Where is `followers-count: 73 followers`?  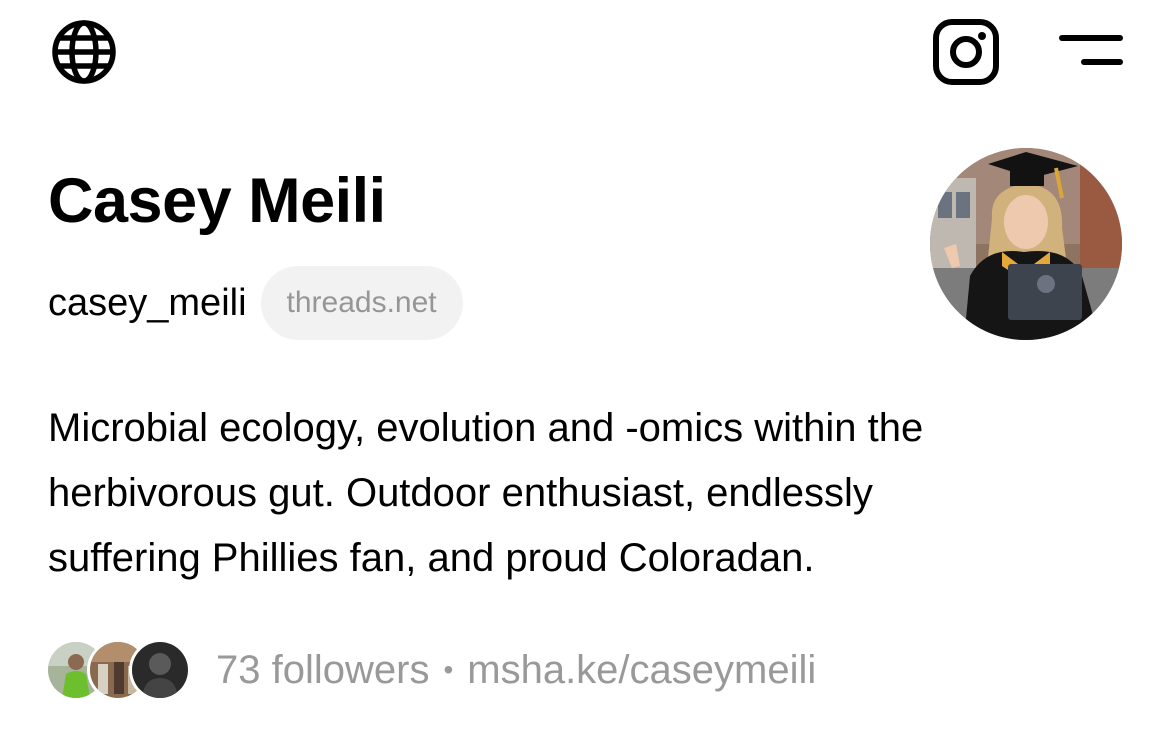 followers-count: 73 followers is located at coordinates (322, 670).